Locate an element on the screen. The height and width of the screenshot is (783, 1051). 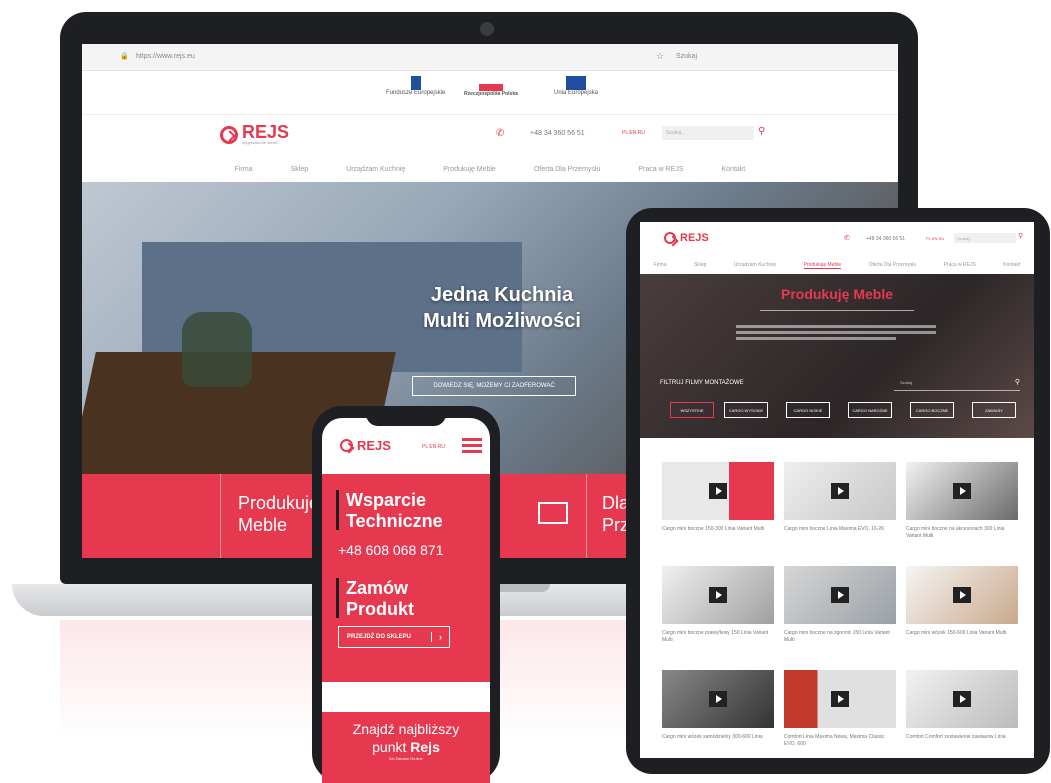
star-icon: ☆ is located at coordinates (660, 56).